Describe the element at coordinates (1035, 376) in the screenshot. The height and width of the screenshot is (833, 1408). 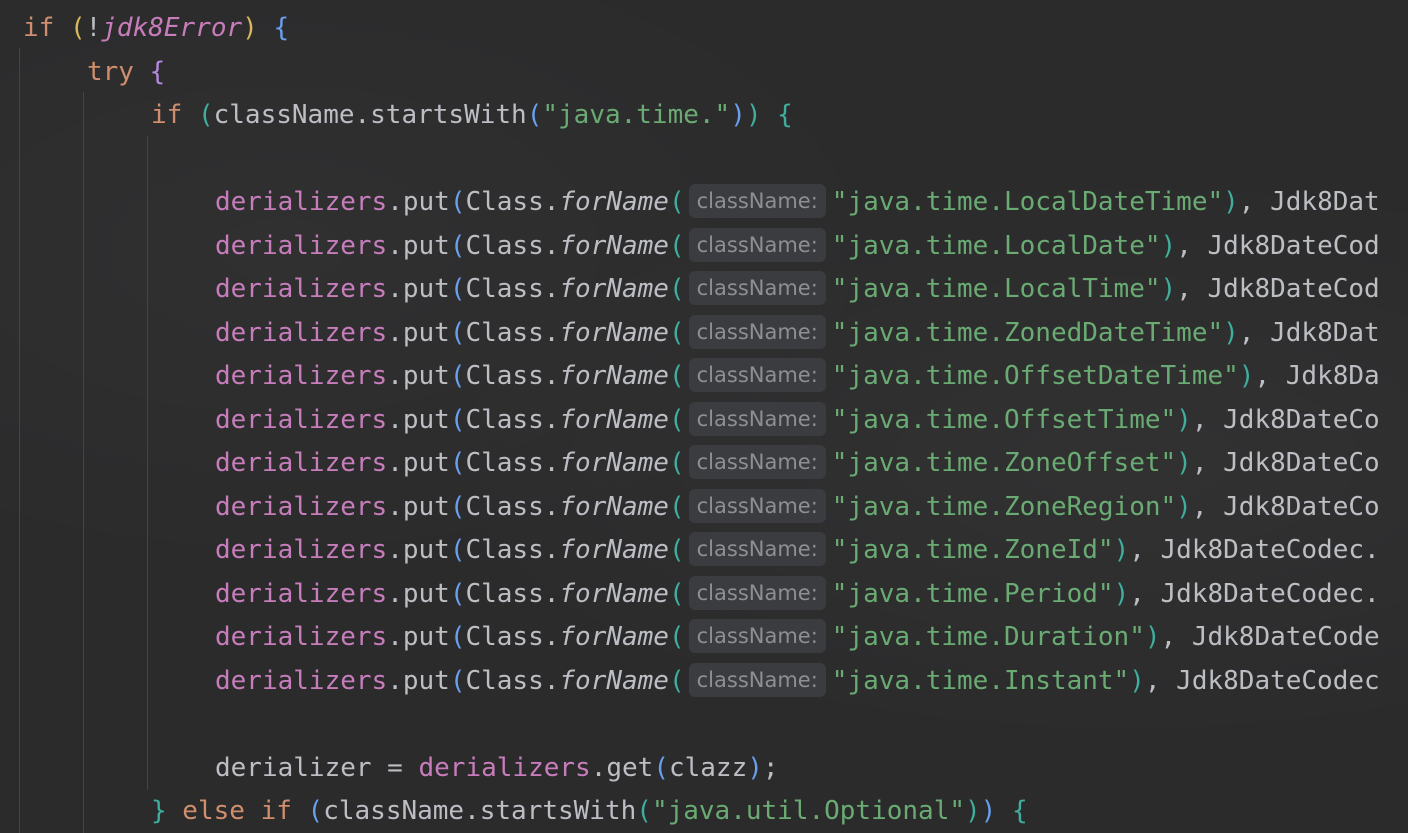
I see `string-literal: "java.time.OffsetDateTime"` at that location.